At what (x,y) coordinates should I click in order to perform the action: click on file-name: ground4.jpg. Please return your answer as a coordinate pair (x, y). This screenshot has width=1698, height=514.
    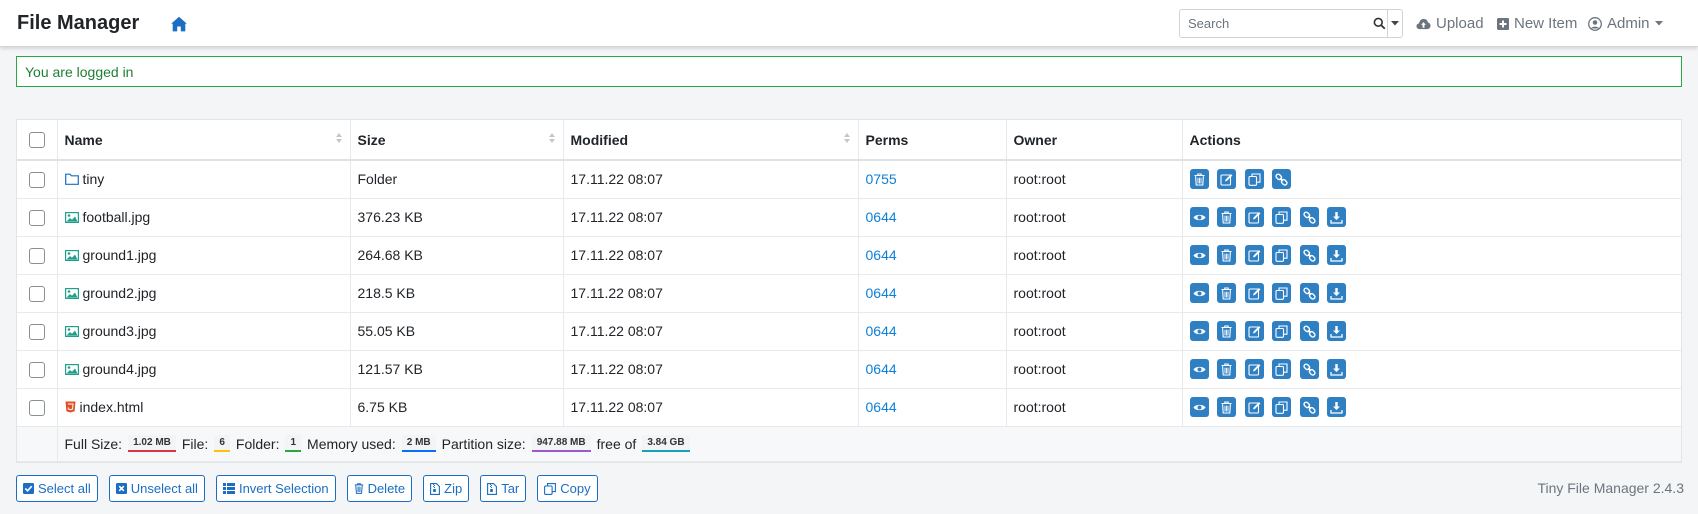
    Looking at the image, I should click on (120, 369).